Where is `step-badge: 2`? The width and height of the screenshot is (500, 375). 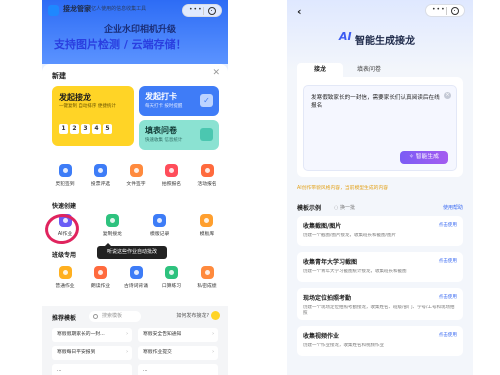
step-badge: 2 is located at coordinates (74, 129).